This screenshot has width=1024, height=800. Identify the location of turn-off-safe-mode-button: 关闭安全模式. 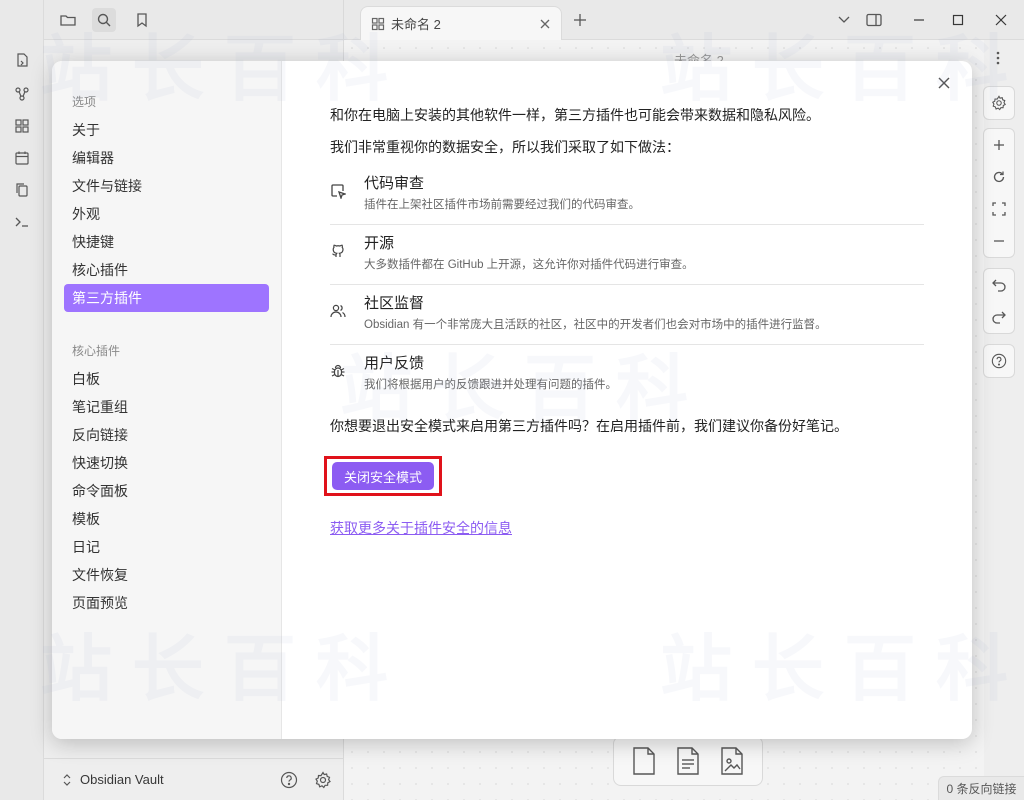
(383, 476).